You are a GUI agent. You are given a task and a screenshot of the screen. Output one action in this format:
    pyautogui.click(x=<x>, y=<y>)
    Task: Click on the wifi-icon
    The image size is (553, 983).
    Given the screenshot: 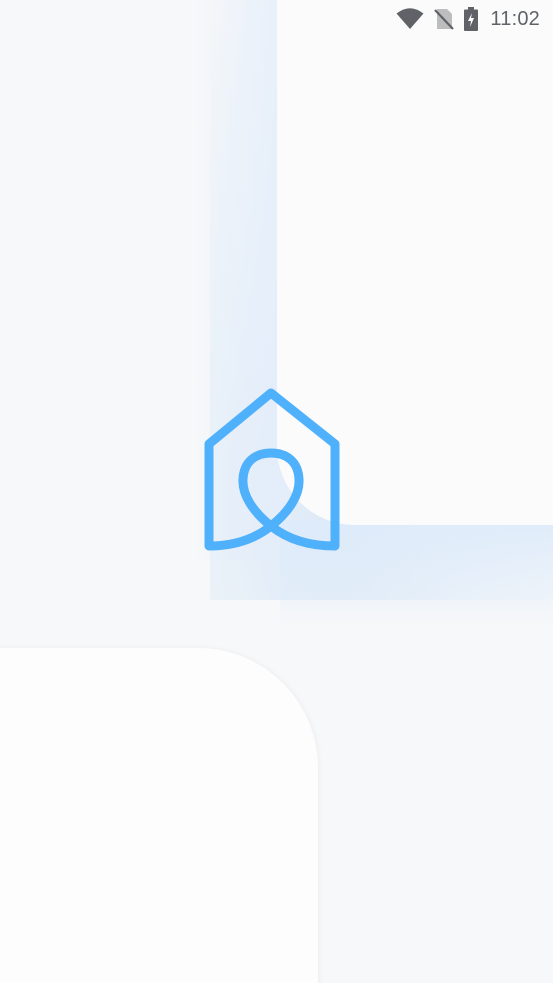 What is the action you would take?
    pyautogui.click(x=410, y=19)
    